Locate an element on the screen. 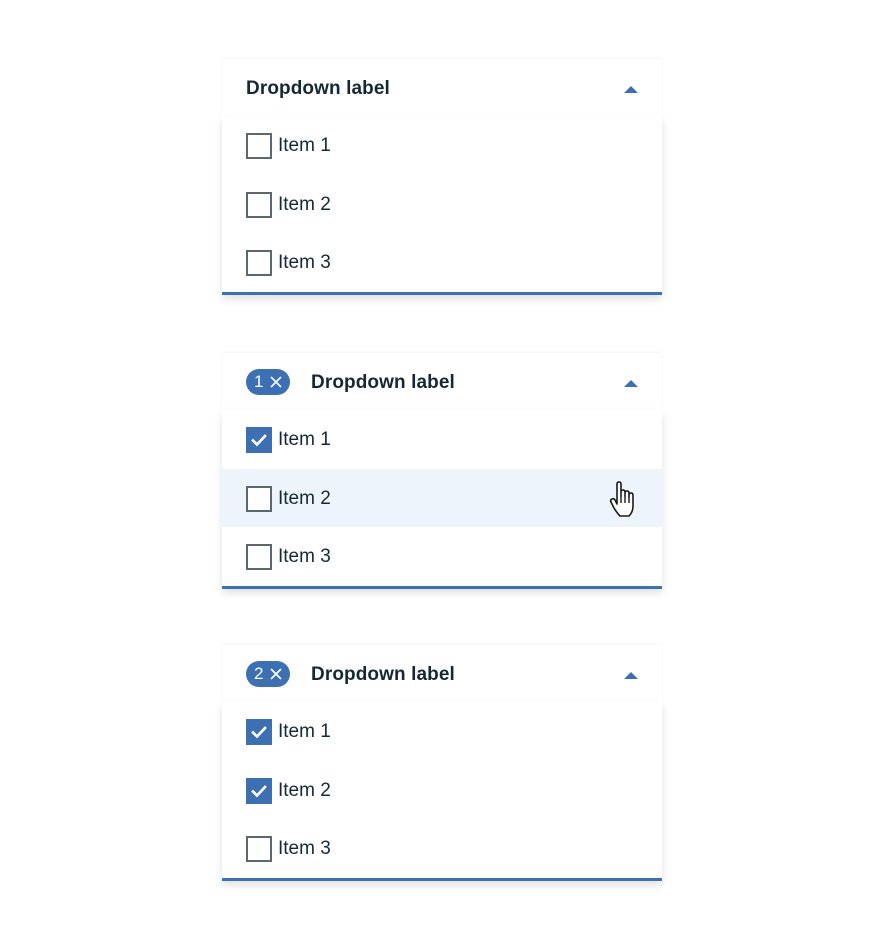 This screenshot has height=938, width=885. selection-count-tag: 1 is located at coordinates (268, 382).